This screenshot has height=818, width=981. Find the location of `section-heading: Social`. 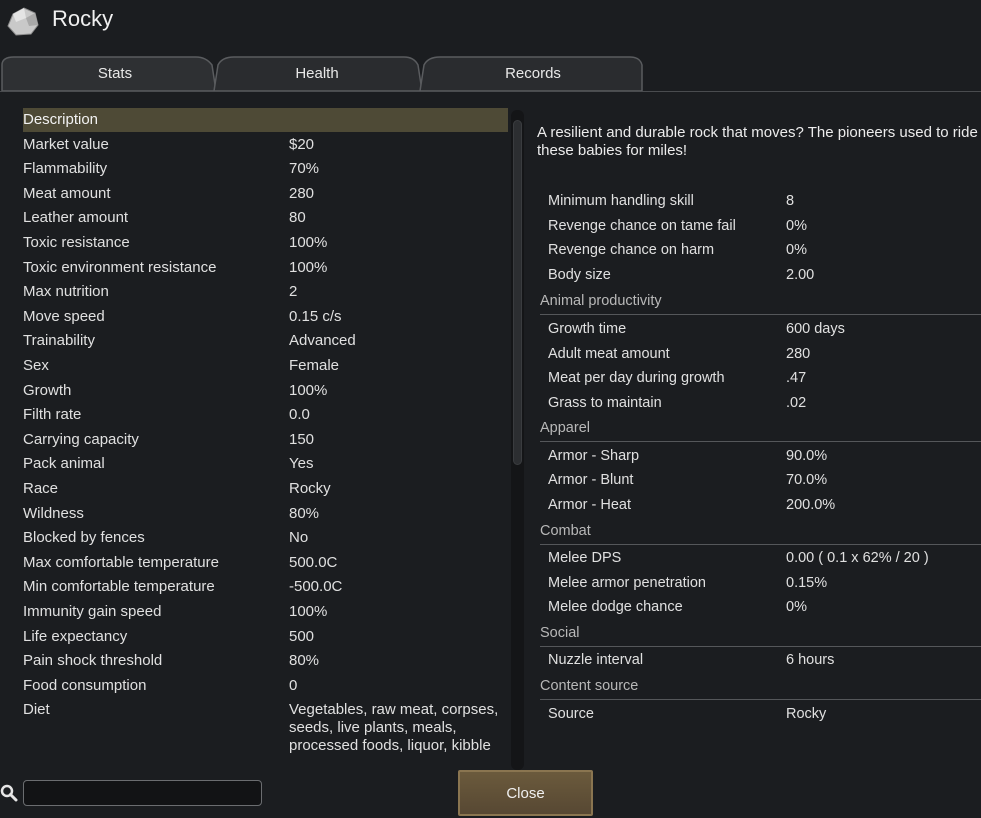

section-heading: Social is located at coordinates (760, 635).